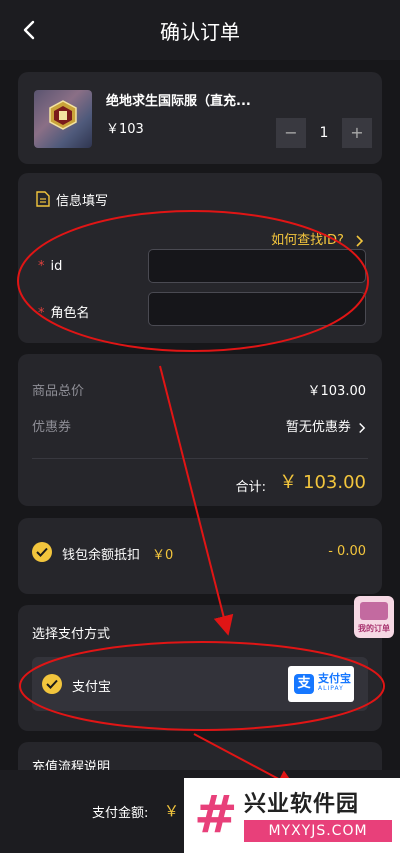 Image resolution: width=400 pixels, height=853 pixels. Describe the element at coordinates (347, 551) in the screenshot. I see `wallet-deduction: - 0.00` at that location.